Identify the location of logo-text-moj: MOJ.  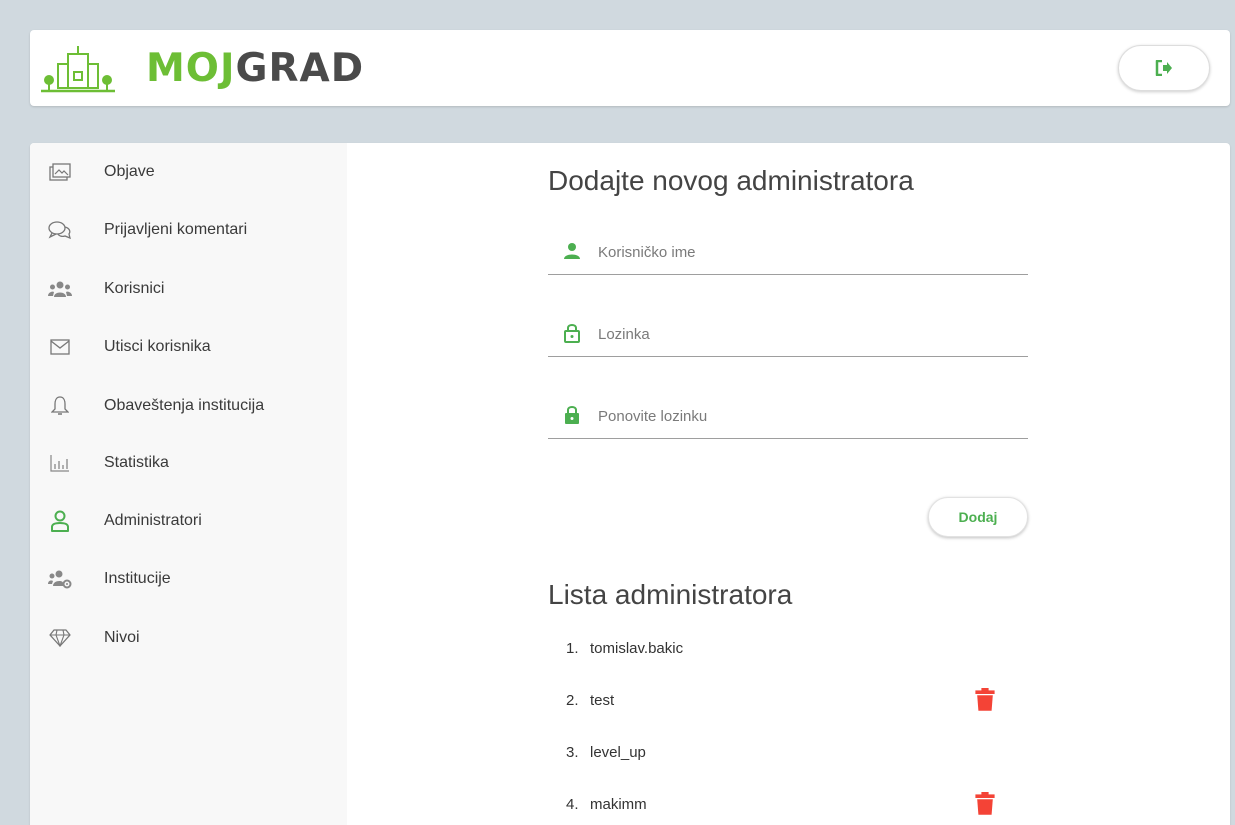
(191, 68).